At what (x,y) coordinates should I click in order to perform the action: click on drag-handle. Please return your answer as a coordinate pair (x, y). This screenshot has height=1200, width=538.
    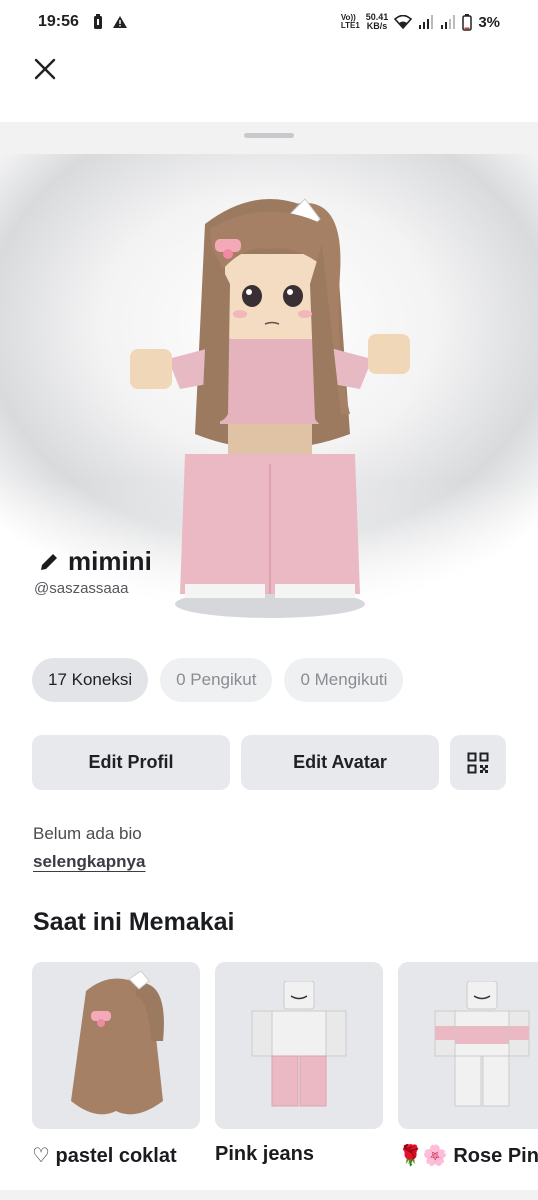
    Looking at the image, I should click on (269, 135).